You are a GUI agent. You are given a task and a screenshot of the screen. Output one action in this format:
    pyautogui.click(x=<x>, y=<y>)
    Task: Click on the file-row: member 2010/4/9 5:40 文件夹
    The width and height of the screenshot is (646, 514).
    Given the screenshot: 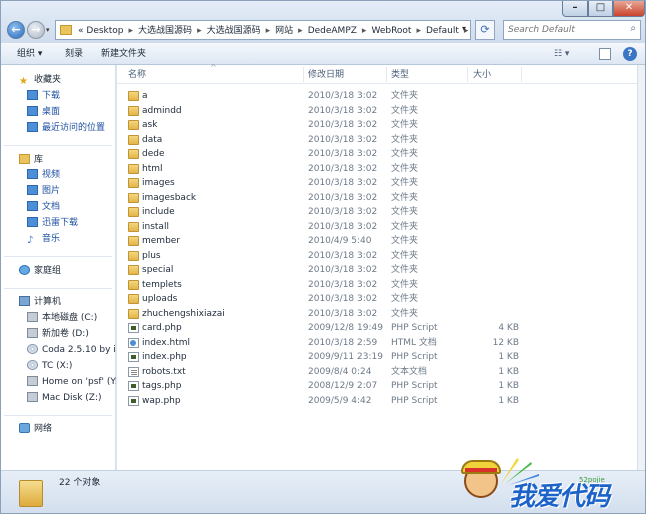 What is the action you would take?
    pyautogui.click(x=377, y=241)
    